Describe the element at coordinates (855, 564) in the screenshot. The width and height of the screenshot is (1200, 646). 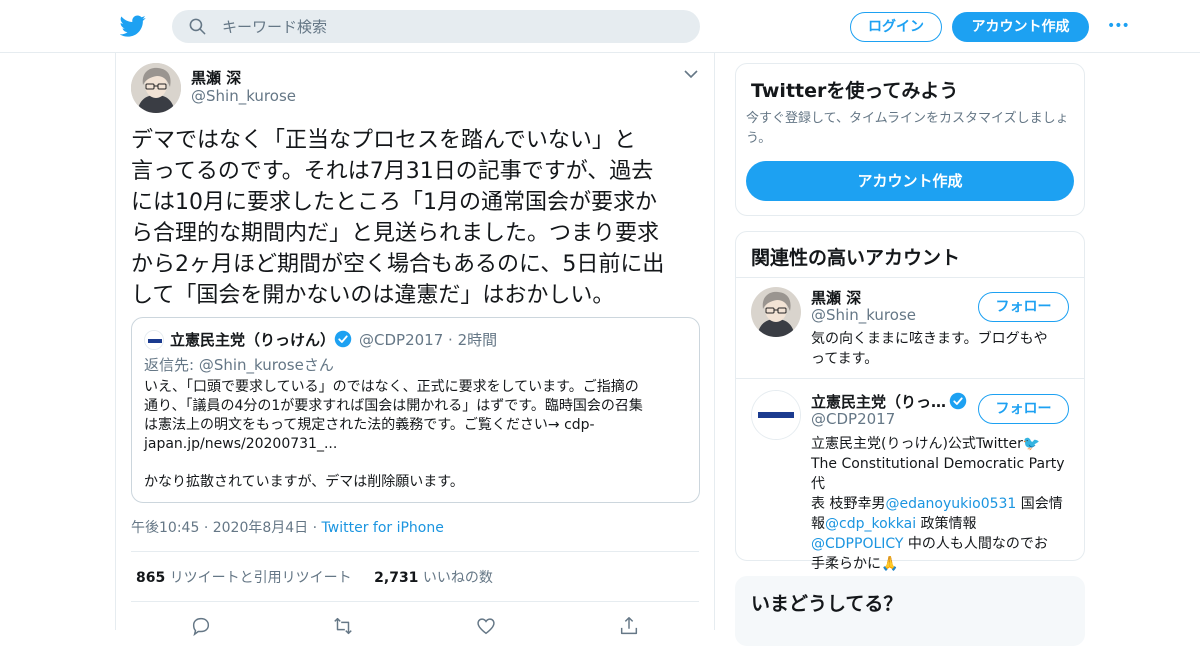
I see `bio-line: 手柔らかに🙏` at that location.